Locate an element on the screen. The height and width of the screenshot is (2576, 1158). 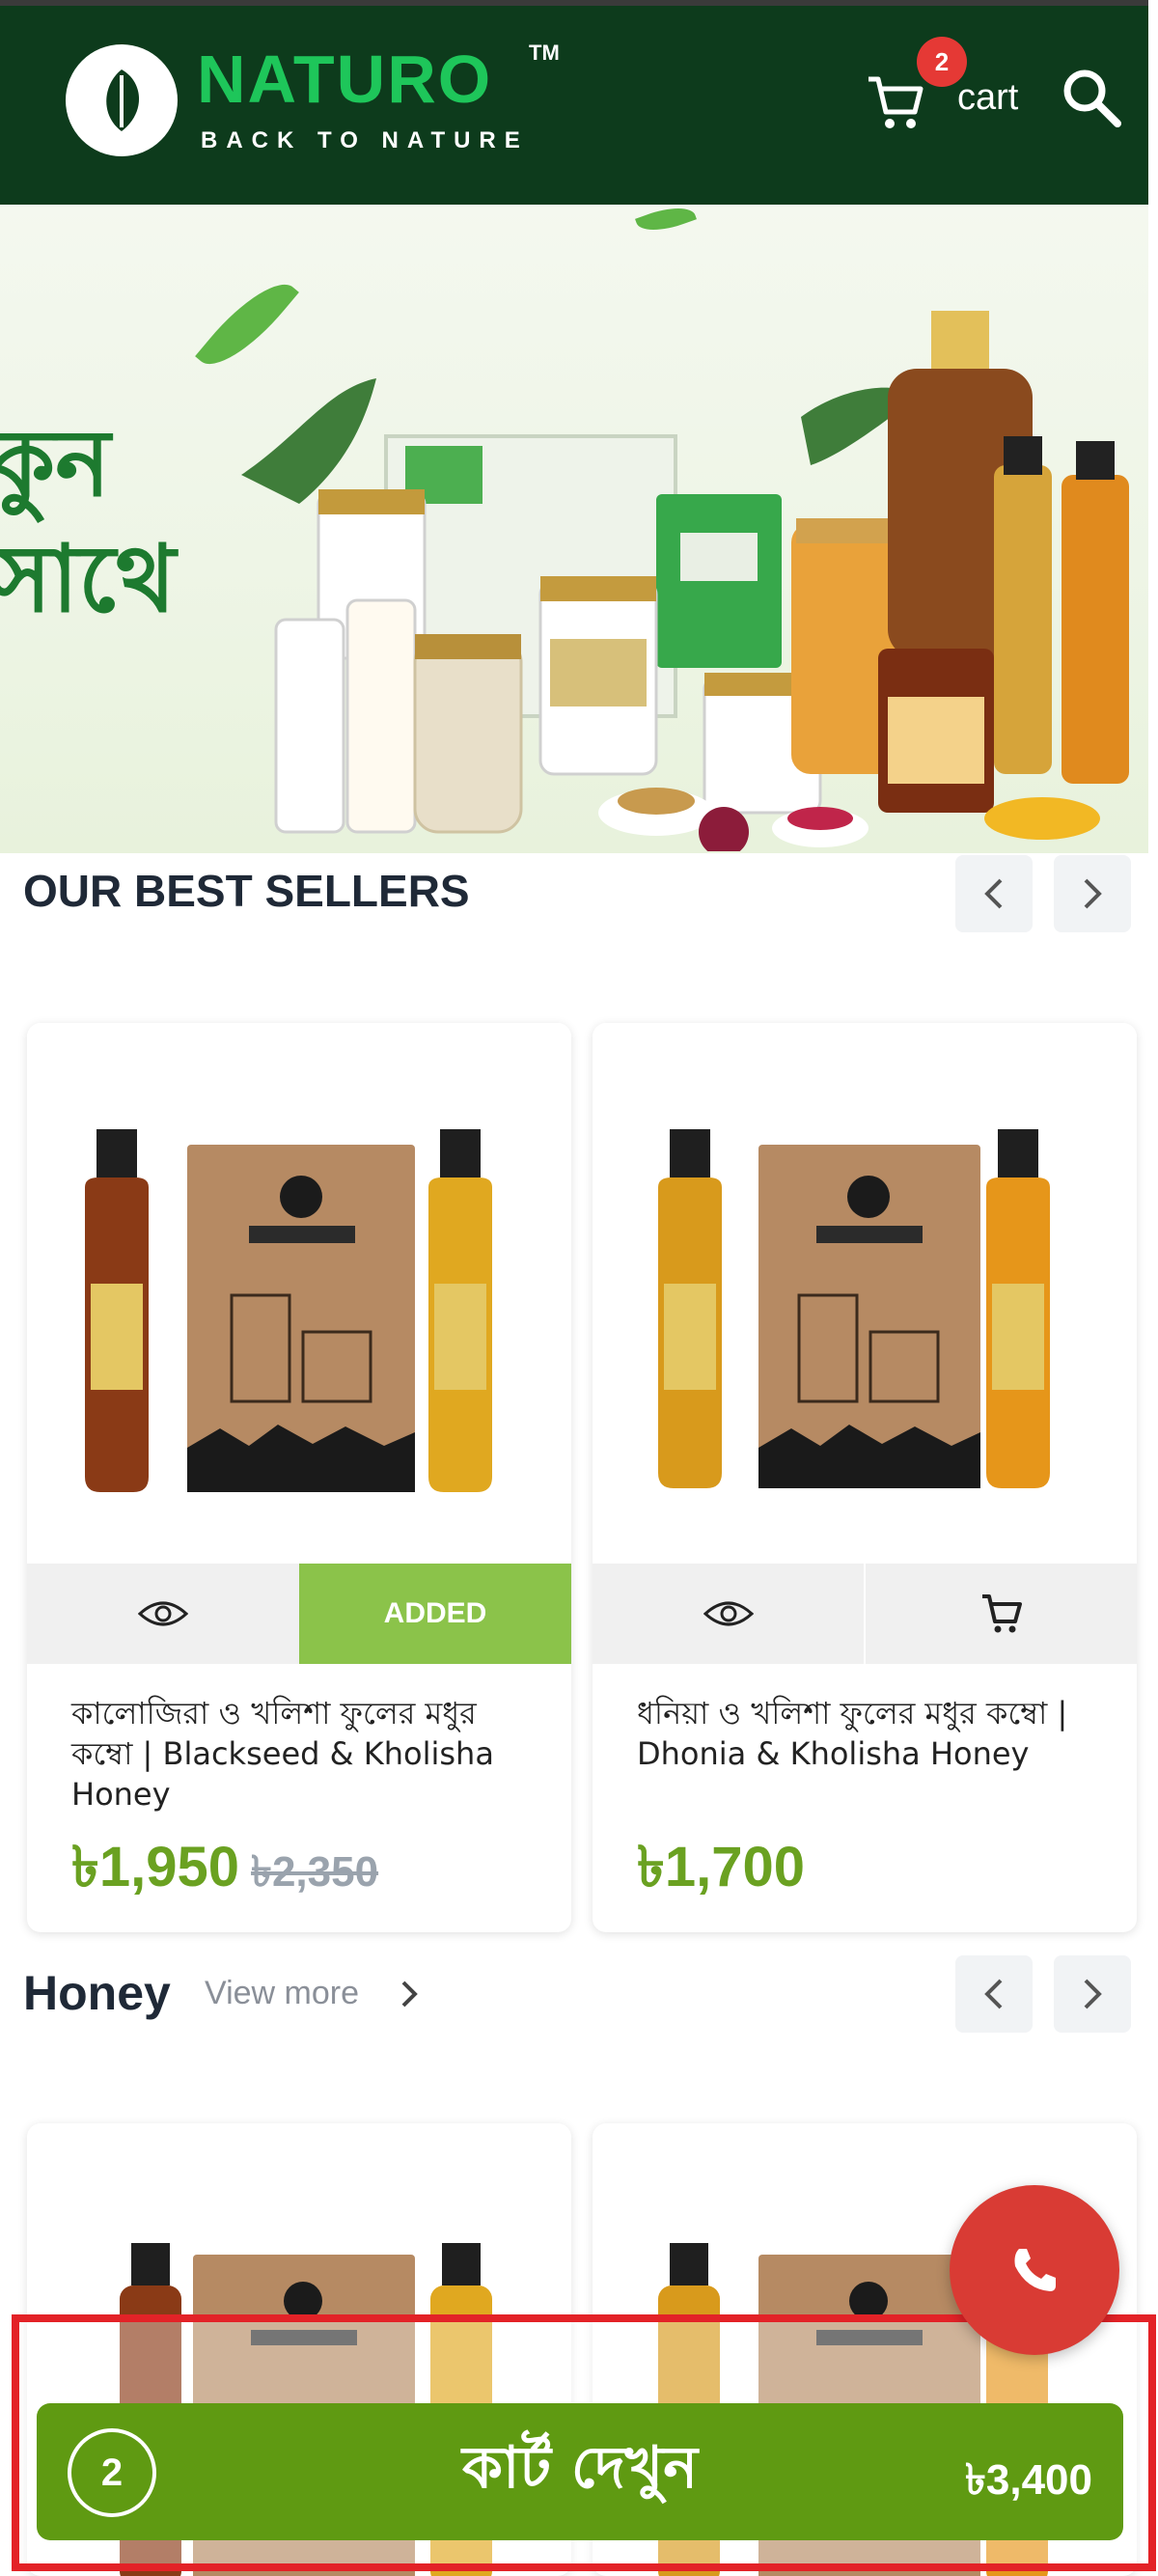
brand-name: NATURO is located at coordinates (344, 79).